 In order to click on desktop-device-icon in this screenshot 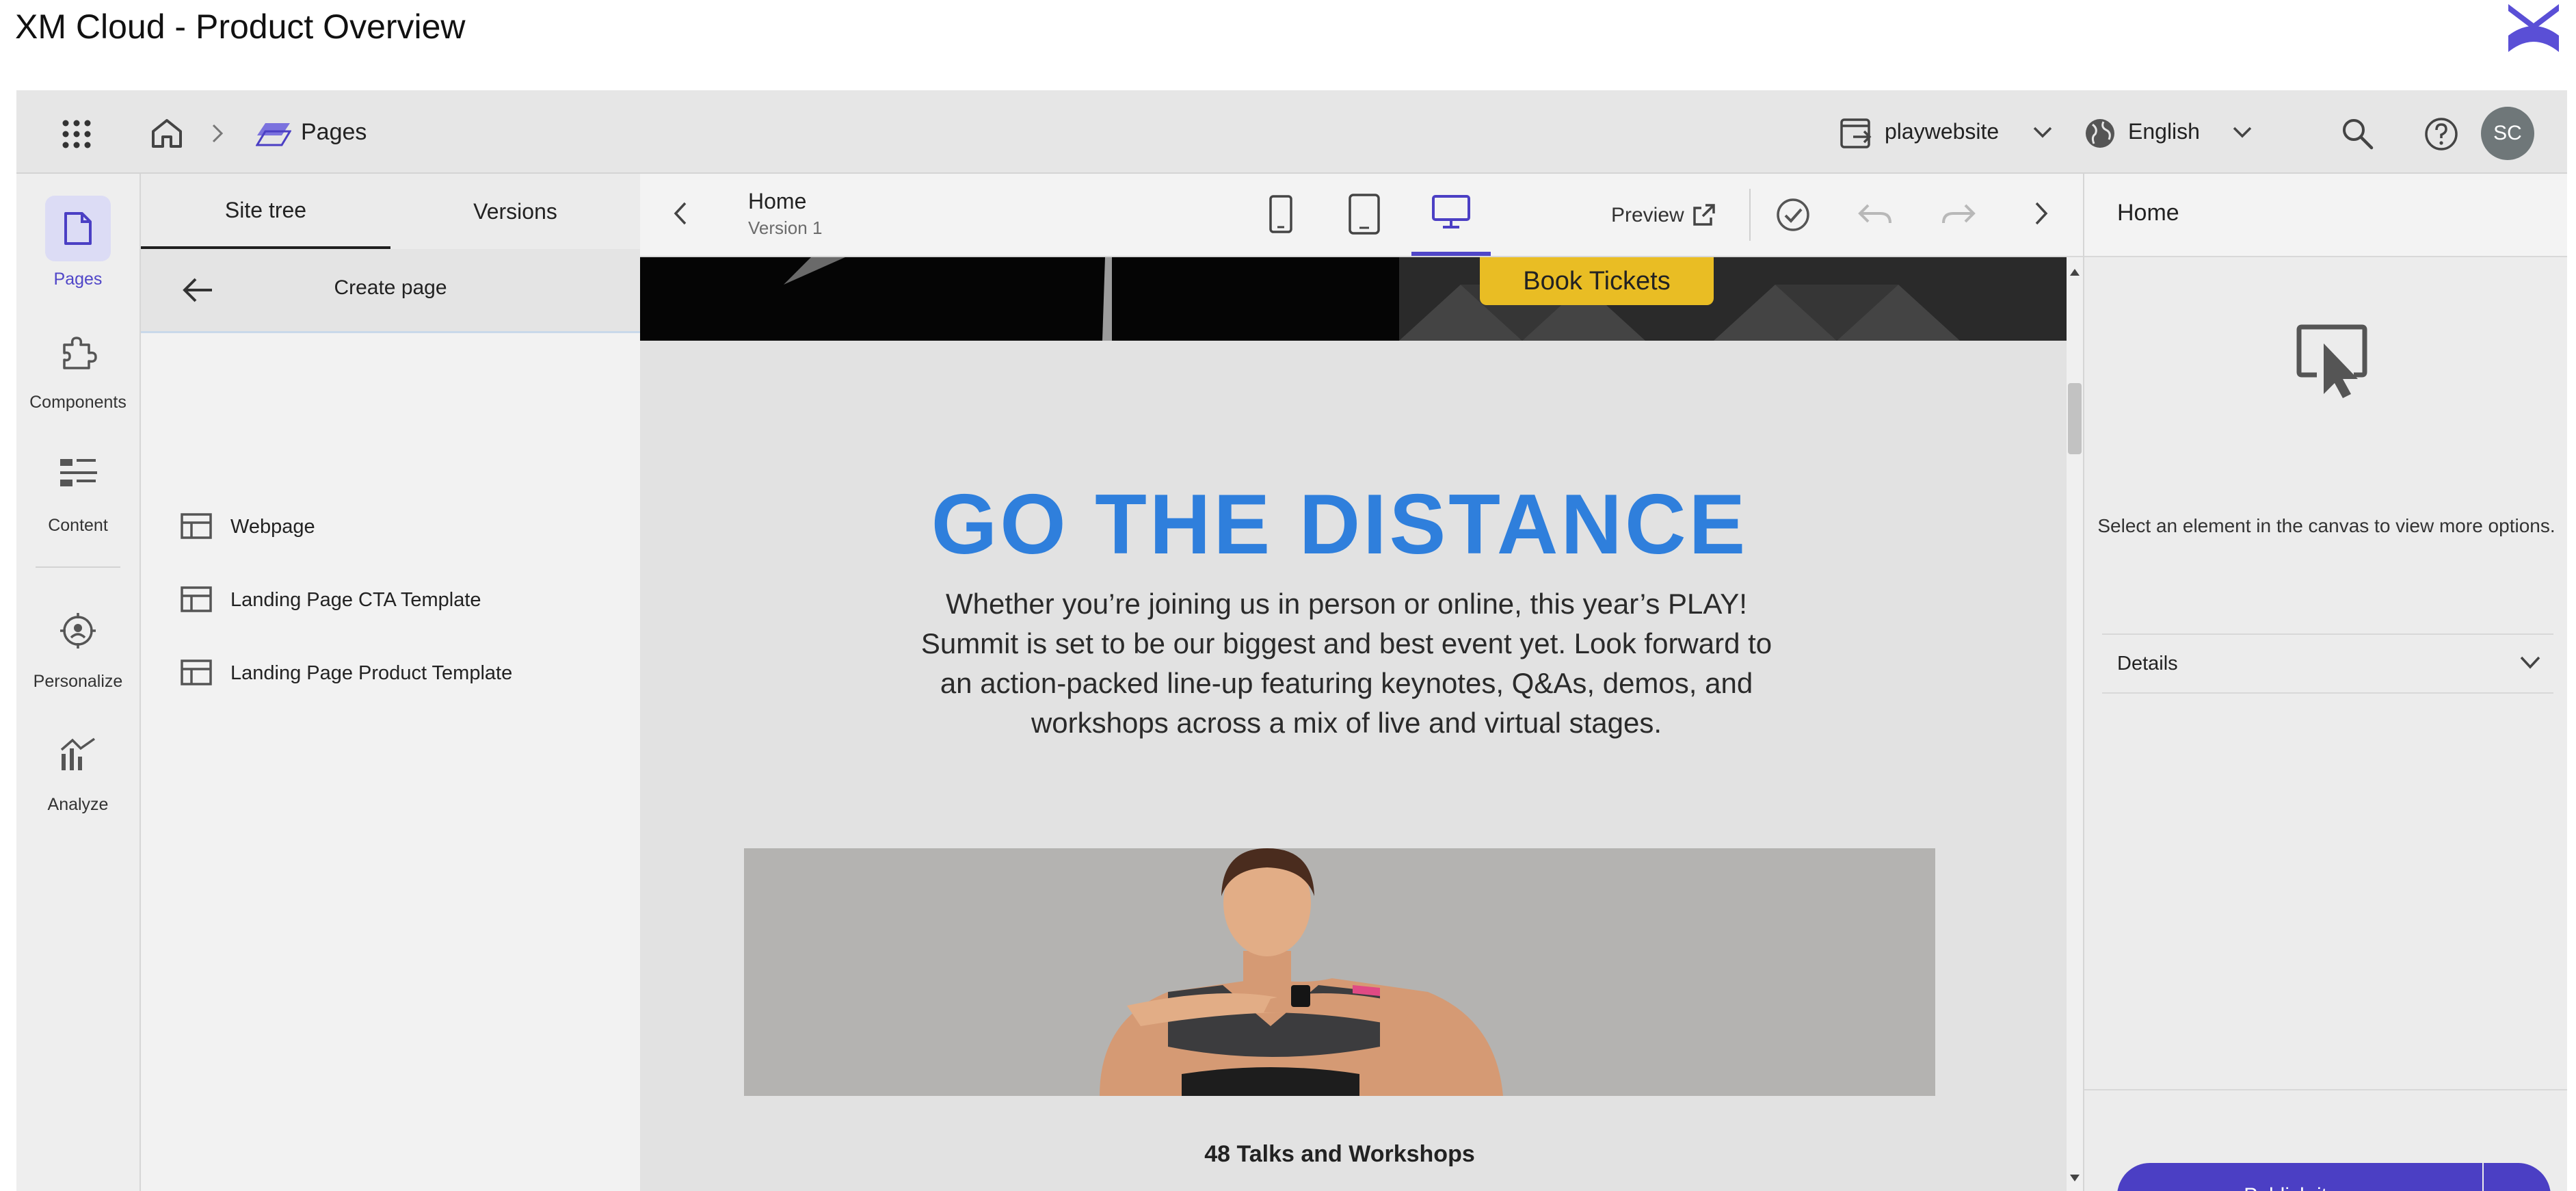, I will do `click(1451, 211)`.